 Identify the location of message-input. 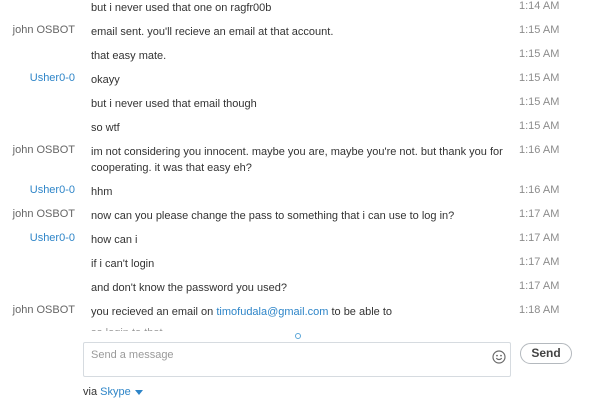
(281, 355).